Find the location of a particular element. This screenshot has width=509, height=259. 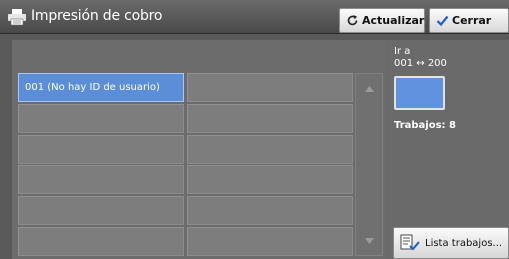

refresh-button: Actualizar is located at coordinates (382, 20).